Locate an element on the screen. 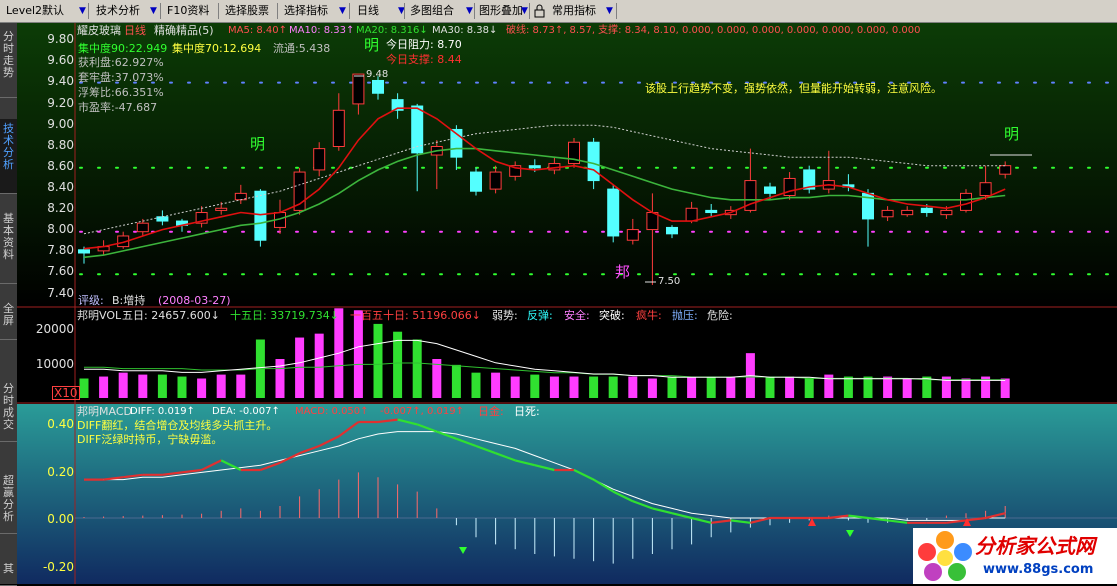  watermark-url: www.88gs.com is located at coordinates (1038, 569).